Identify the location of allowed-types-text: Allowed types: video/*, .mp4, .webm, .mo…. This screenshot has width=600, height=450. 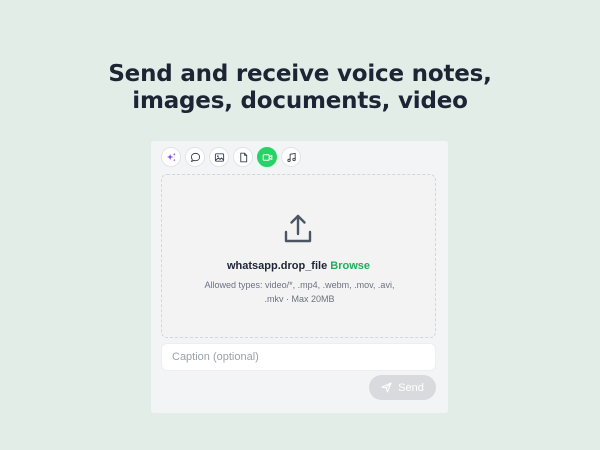
(299, 292).